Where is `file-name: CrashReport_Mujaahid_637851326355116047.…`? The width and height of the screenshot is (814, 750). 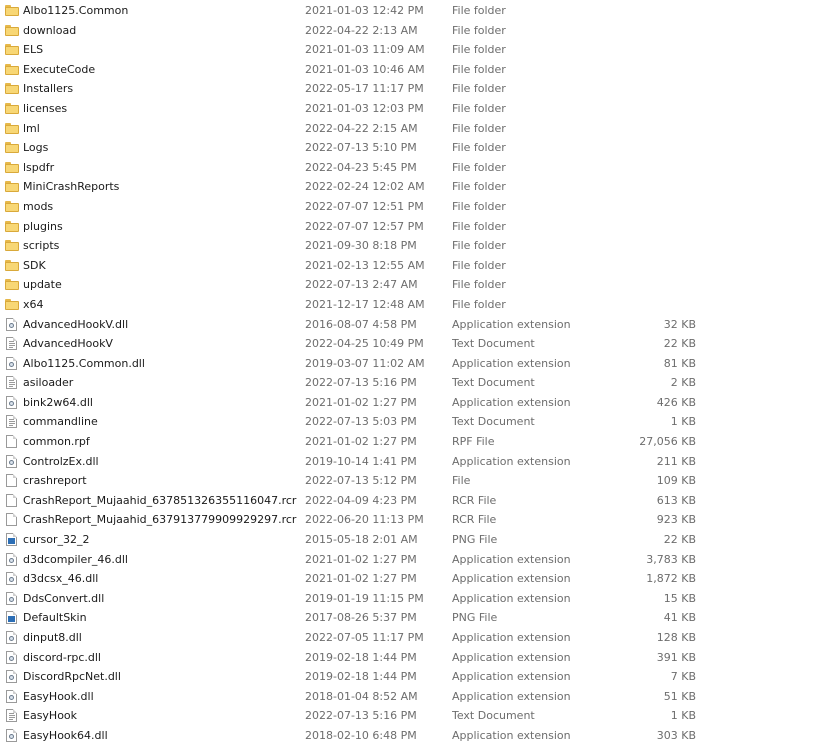 file-name: CrashReport_Mujaahid_637851326355116047.… is located at coordinates (160, 500).